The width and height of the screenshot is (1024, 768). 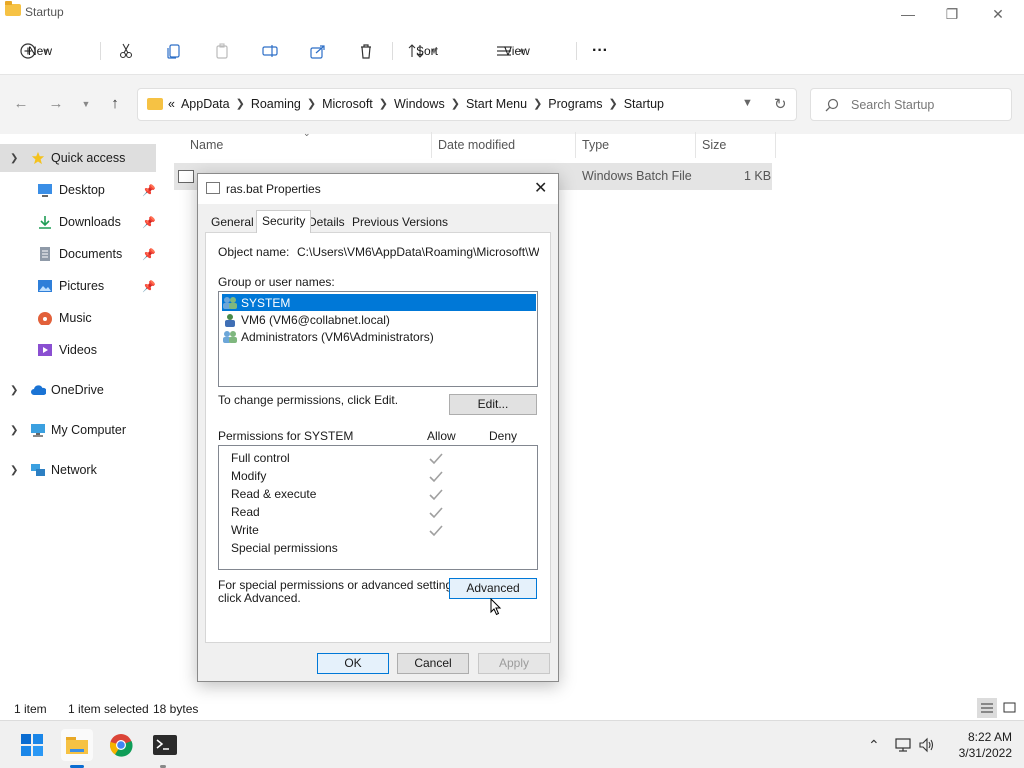 I want to click on up-arrow-icon: ↑, so click(x=115, y=104).